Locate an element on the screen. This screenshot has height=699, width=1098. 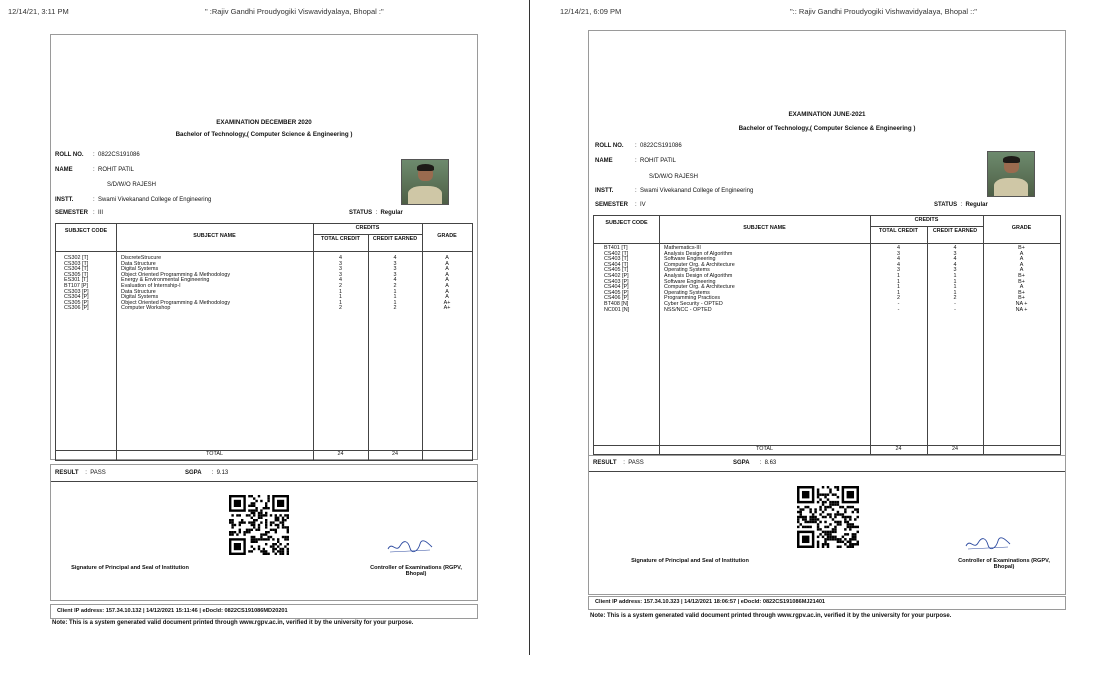
total-credit-cell: 2 is located at coordinates (340, 308).